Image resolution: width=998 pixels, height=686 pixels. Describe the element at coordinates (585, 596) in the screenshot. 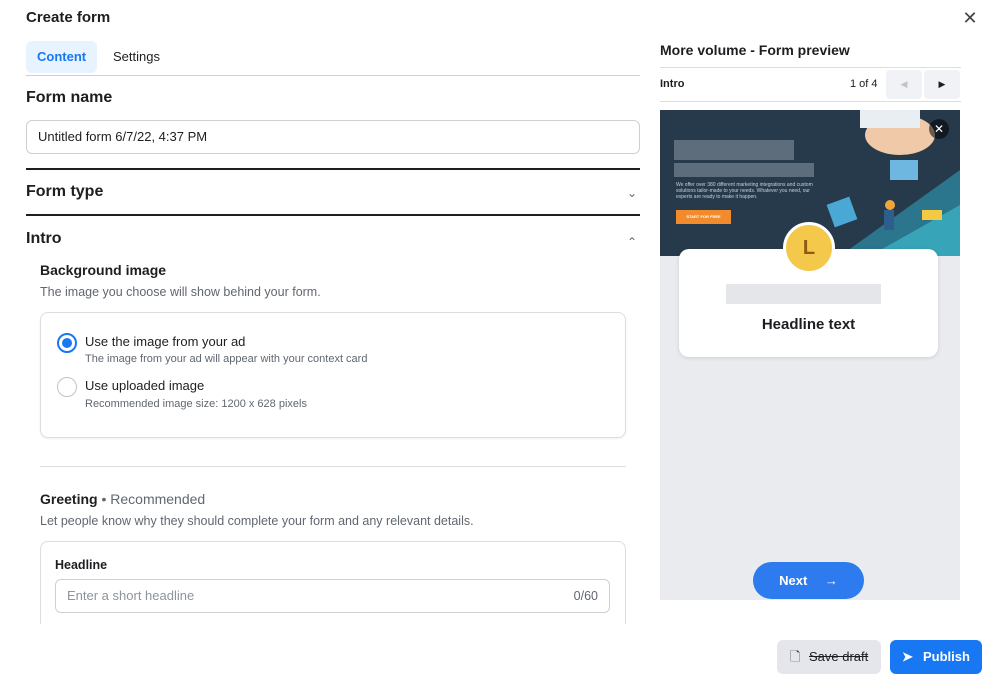

I see `character-count: 0/60` at that location.